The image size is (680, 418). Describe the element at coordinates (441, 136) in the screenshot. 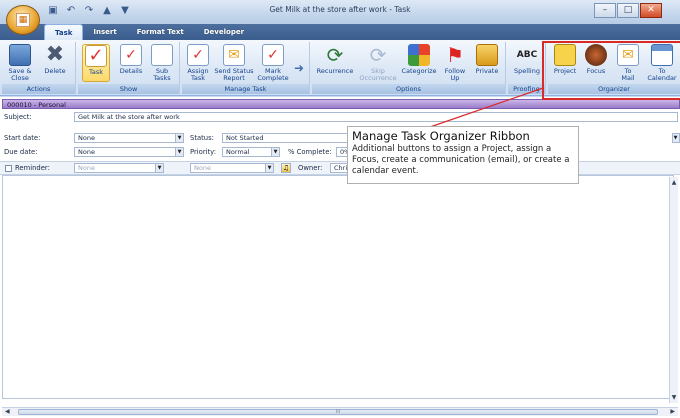

I see `callout-title: Manage Task Organizer Ribbon` at that location.